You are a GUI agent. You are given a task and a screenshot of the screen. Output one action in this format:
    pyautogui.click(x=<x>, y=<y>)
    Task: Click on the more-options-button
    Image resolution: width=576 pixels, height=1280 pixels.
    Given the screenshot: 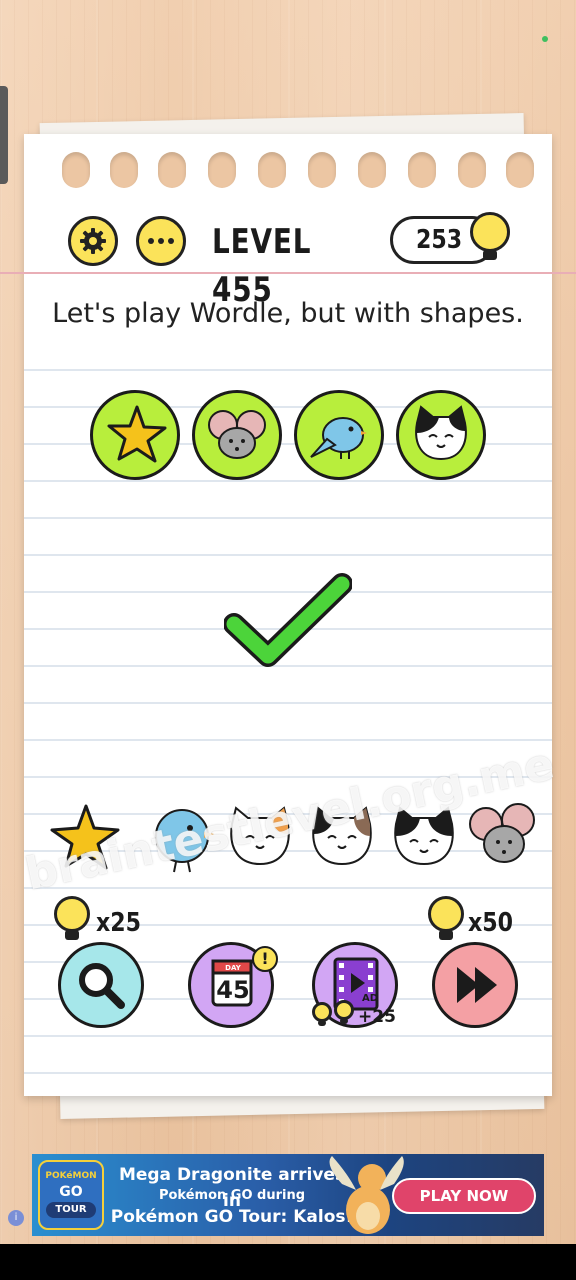 What is the action you would take?
    pyautogui.click(x=161, y=241)
    